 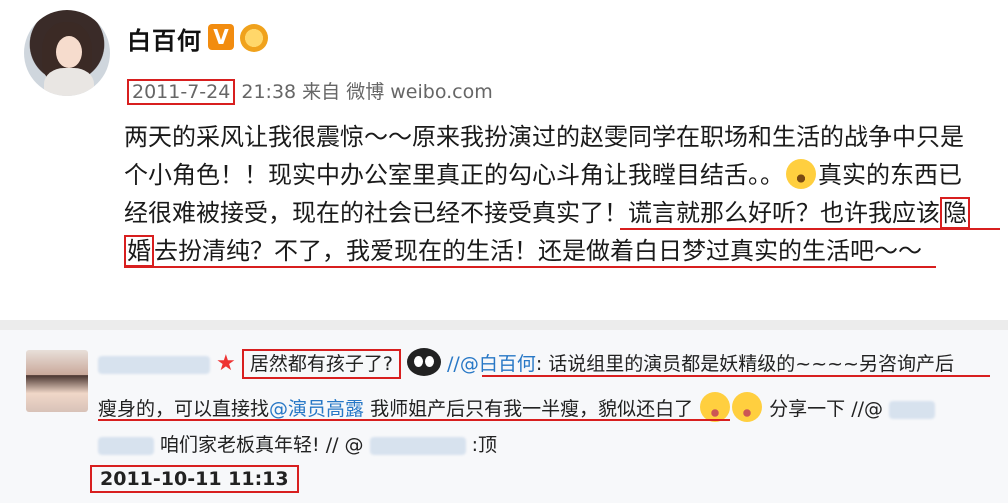 I want to click on blurred-username, so click(x=154, y=364).